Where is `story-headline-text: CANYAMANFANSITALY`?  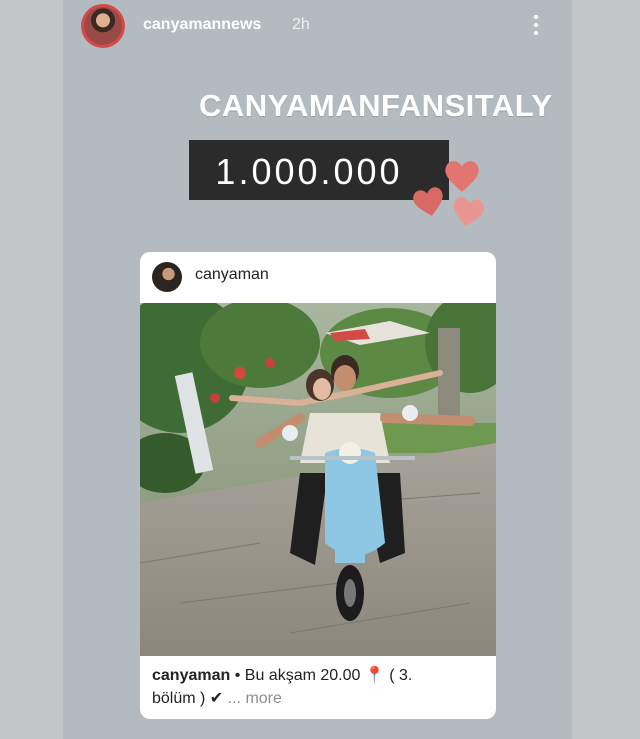 story-headline-text: CANYAMANFANSITALY is located at coordinates (376, 105).